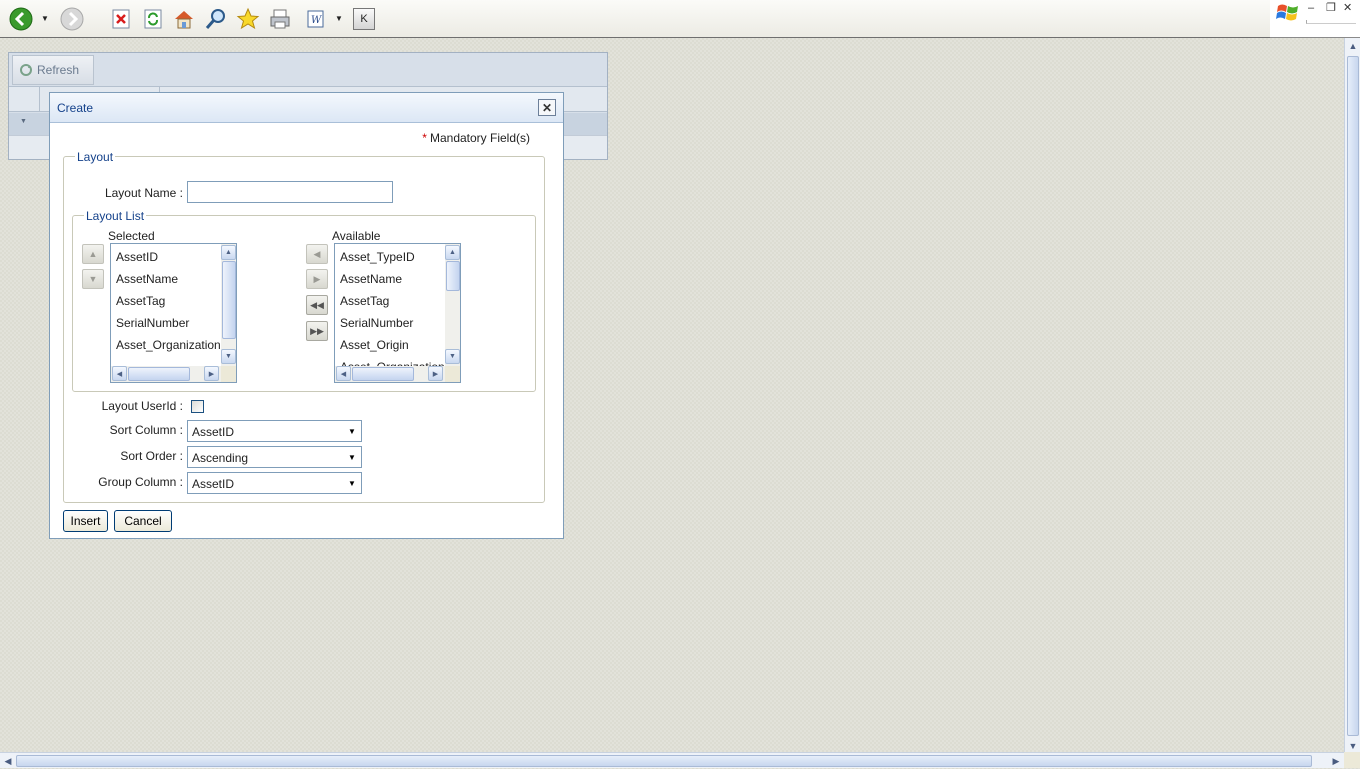 The width and height of the screenshot is (1360, 769). I want to click on vertical-scroll-thumb, so click(1353, 396).